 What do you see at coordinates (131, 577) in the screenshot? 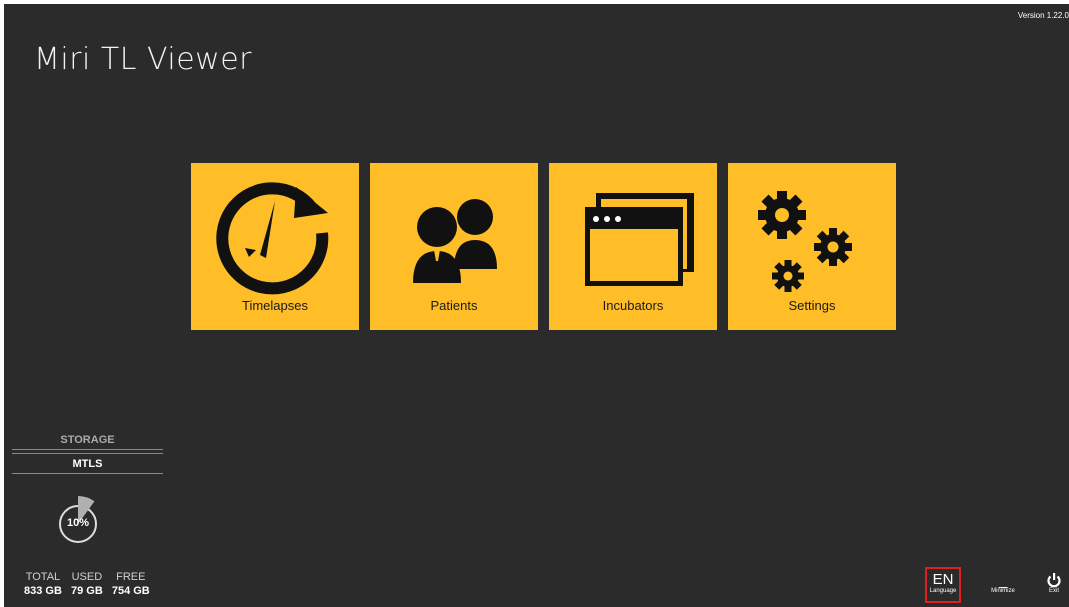
I see `storage-free-label: FREE` at bounding box center [131, 577].